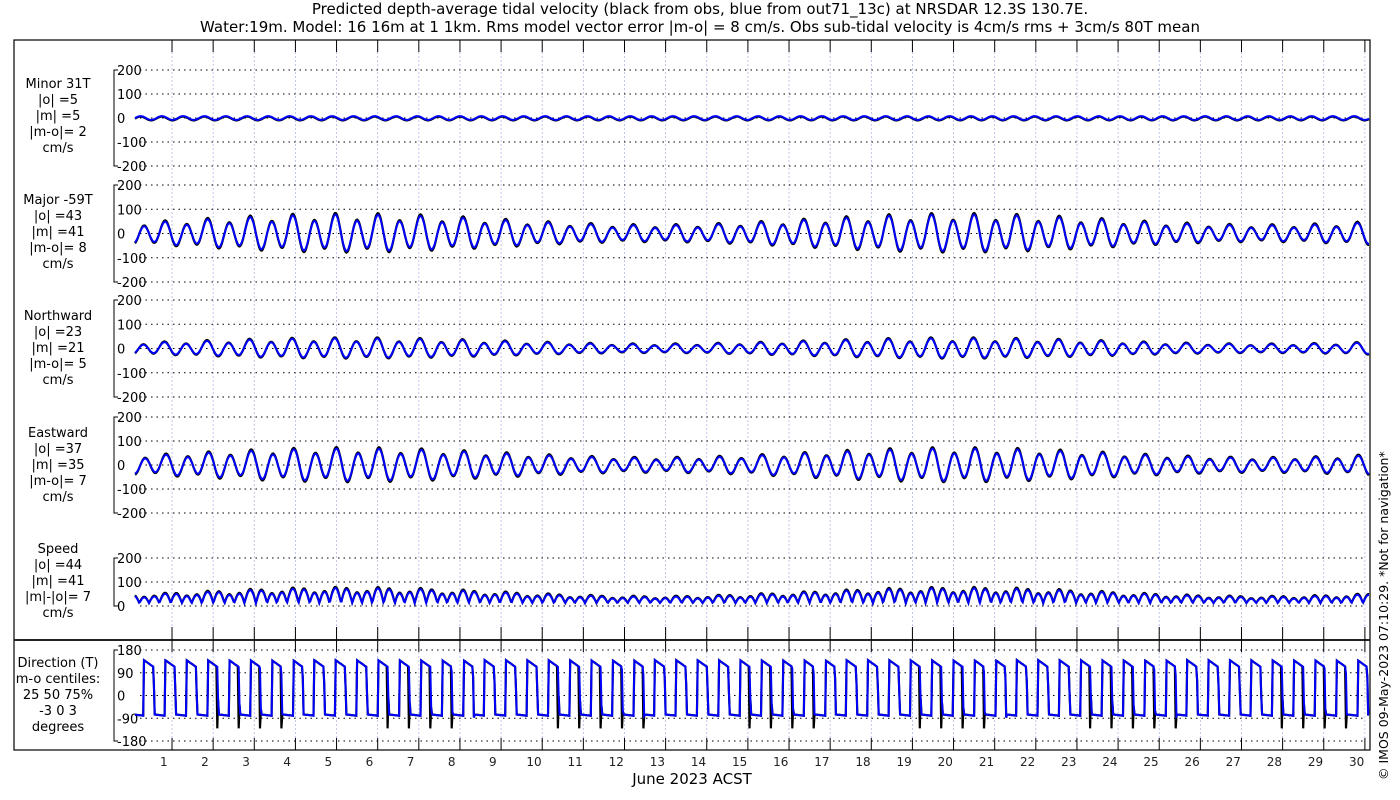  What do you see at coordinates (58, 727) in the screenshot?
I see `panel-label: degrees` at bounding box center [58, 727].